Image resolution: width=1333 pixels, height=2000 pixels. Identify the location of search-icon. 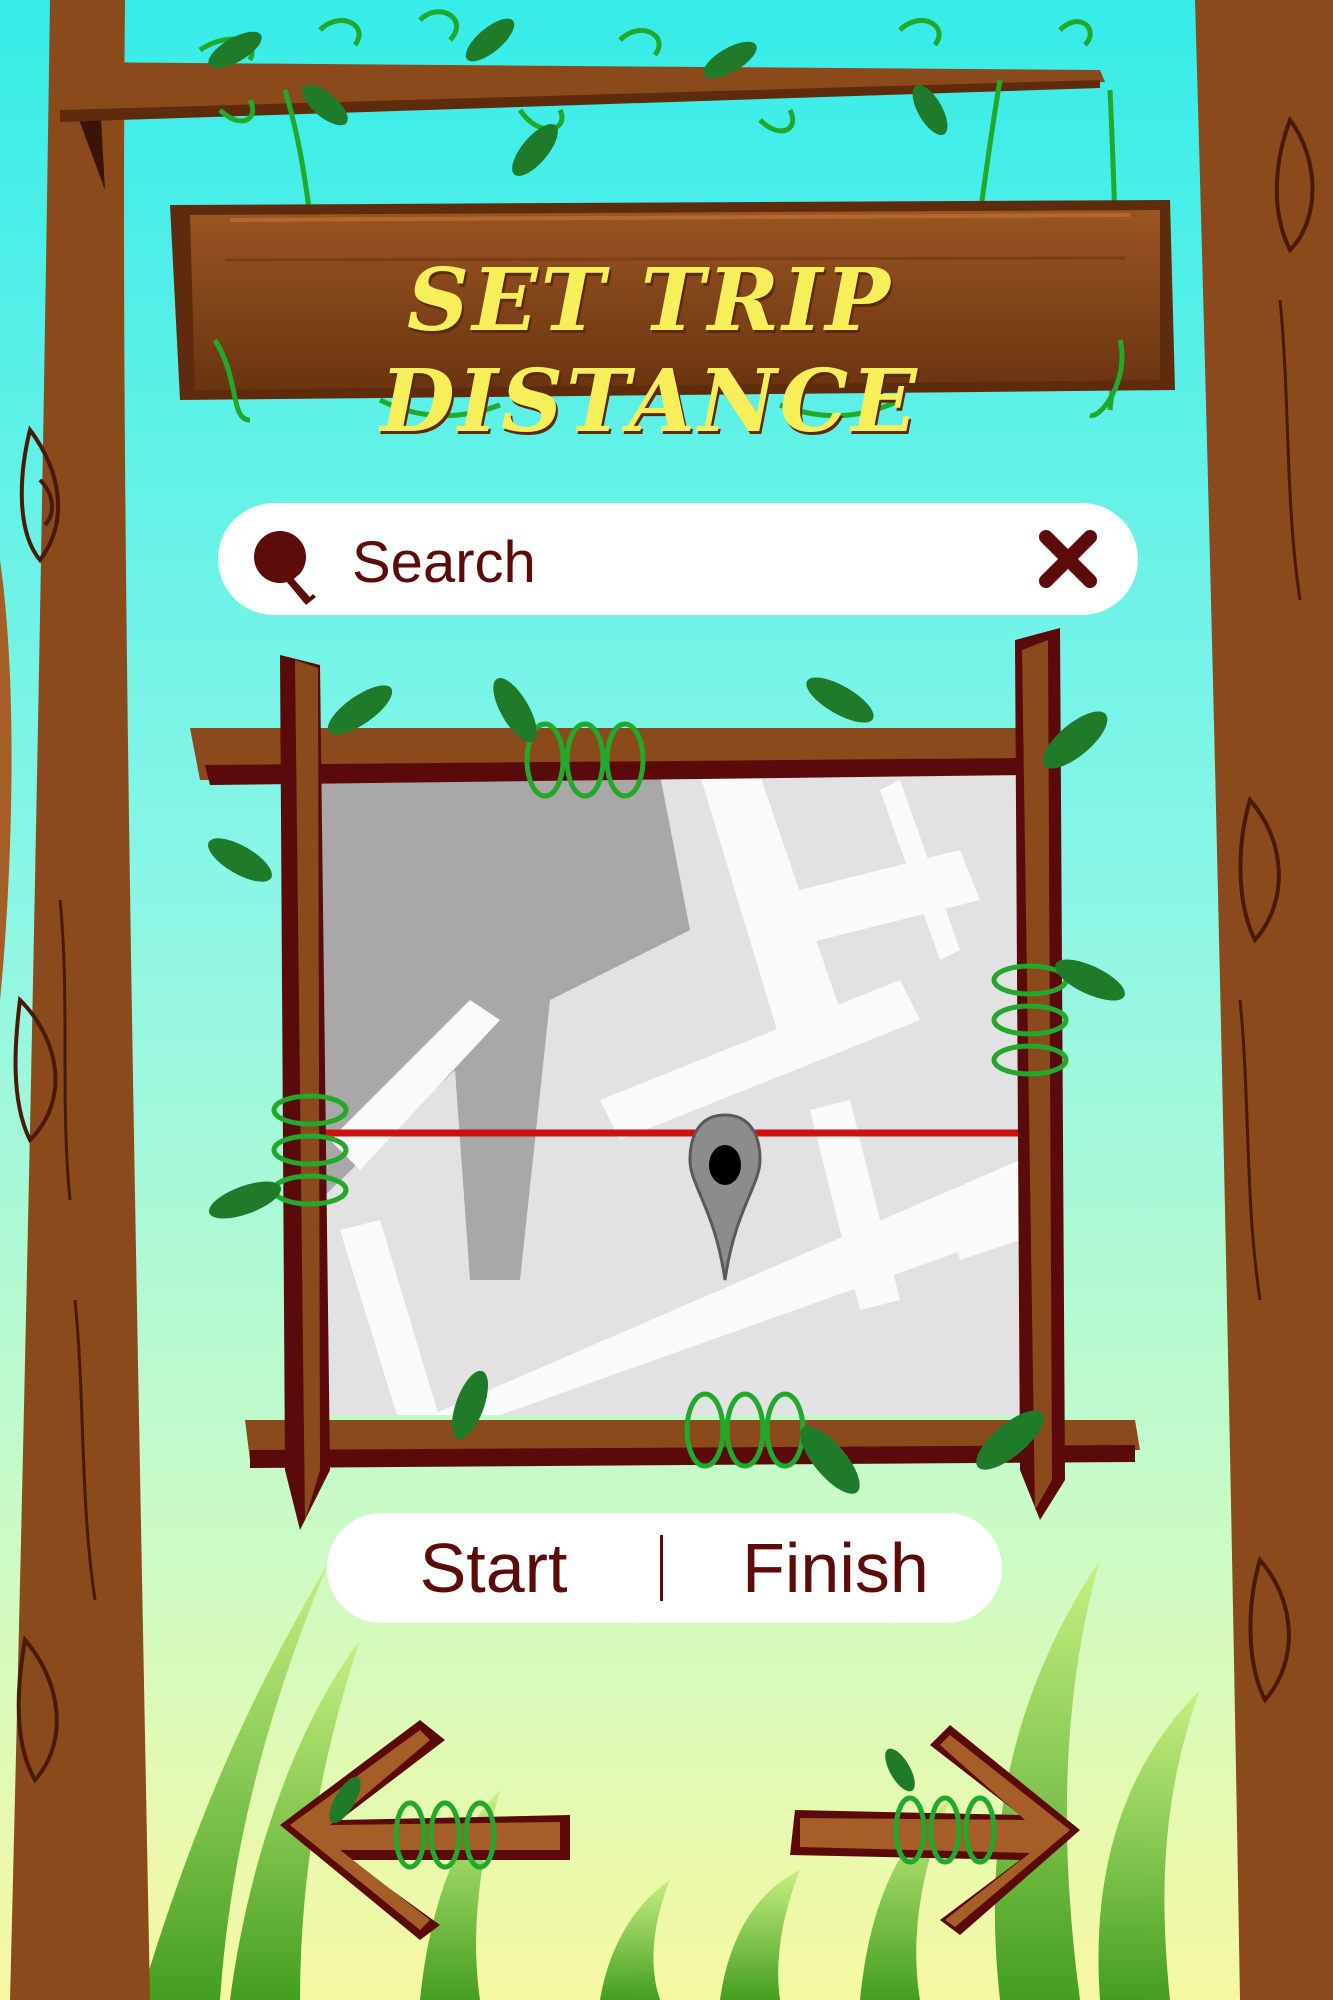
(285, 568).